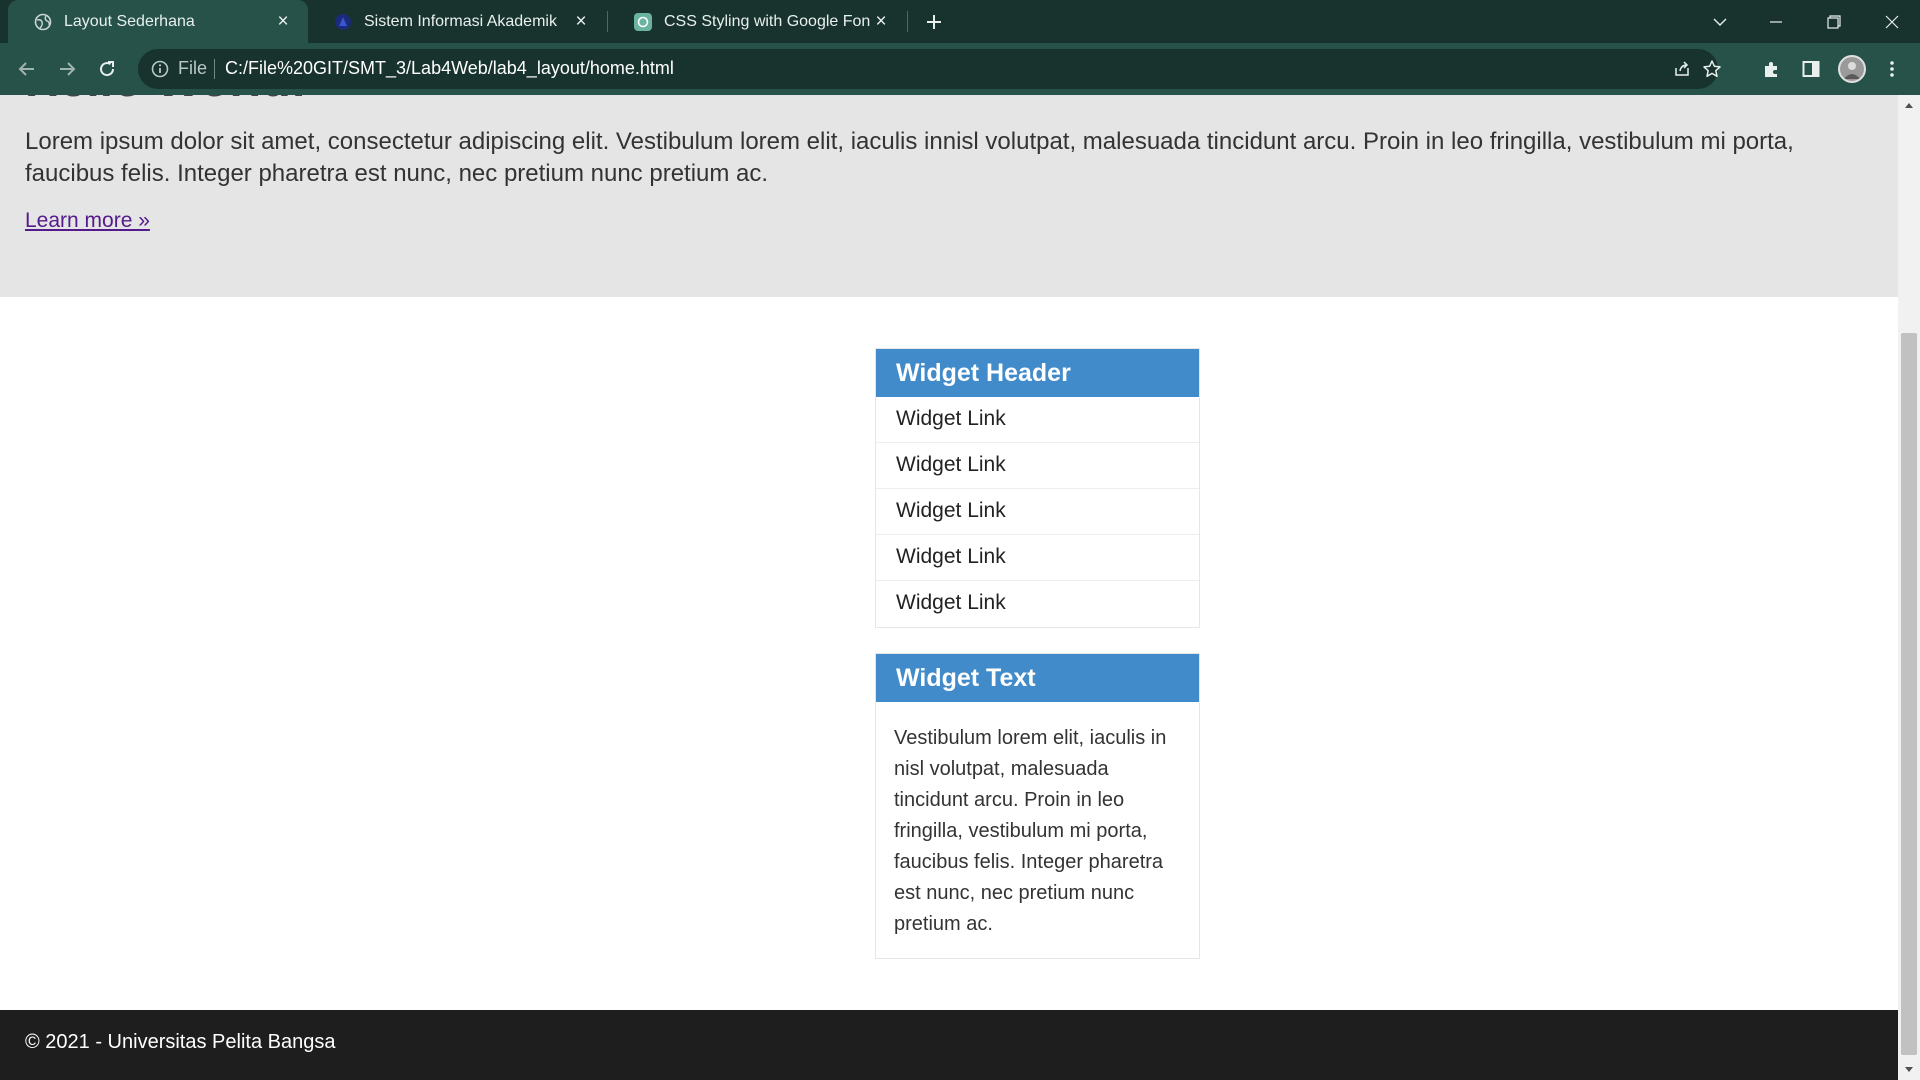 This screenshot has height=1080, width=1920. What do you see at coordinates (1811, 69) in the screenshot?
I see `side-panel-icon` at bounding box center [1811, 69].